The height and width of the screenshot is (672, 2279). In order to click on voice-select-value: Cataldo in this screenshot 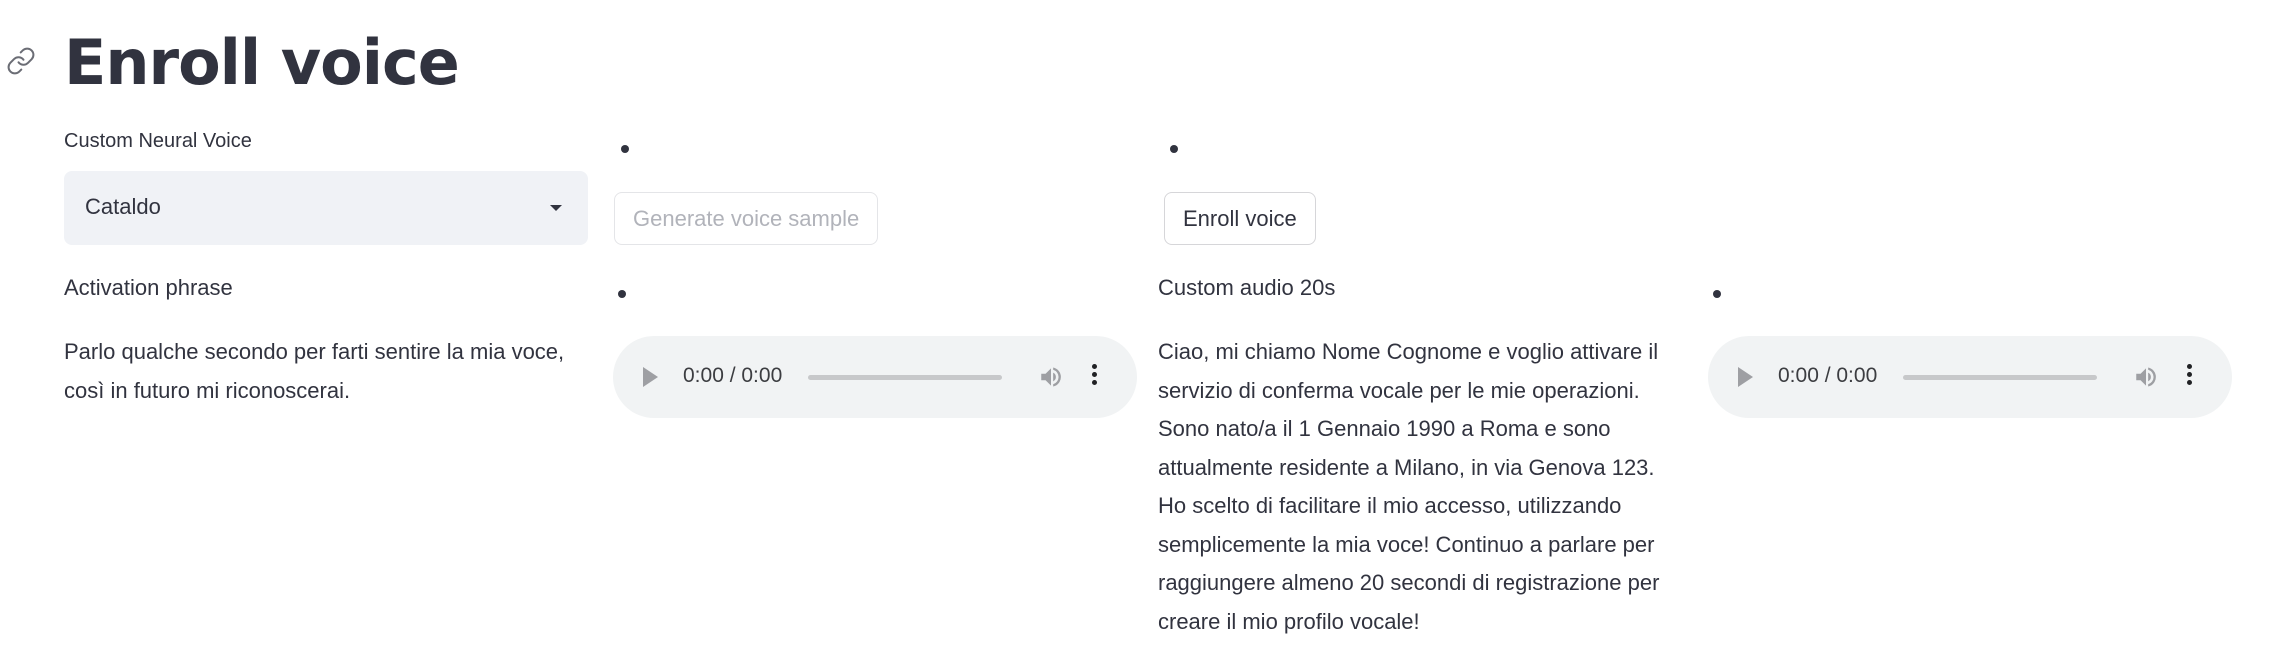, I will do `click(123, 206)`.